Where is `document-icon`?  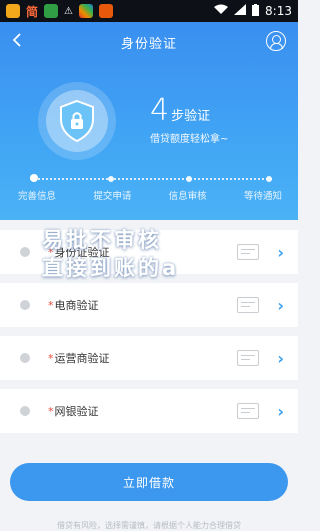 document-icon is located at coordinates (248, 358).